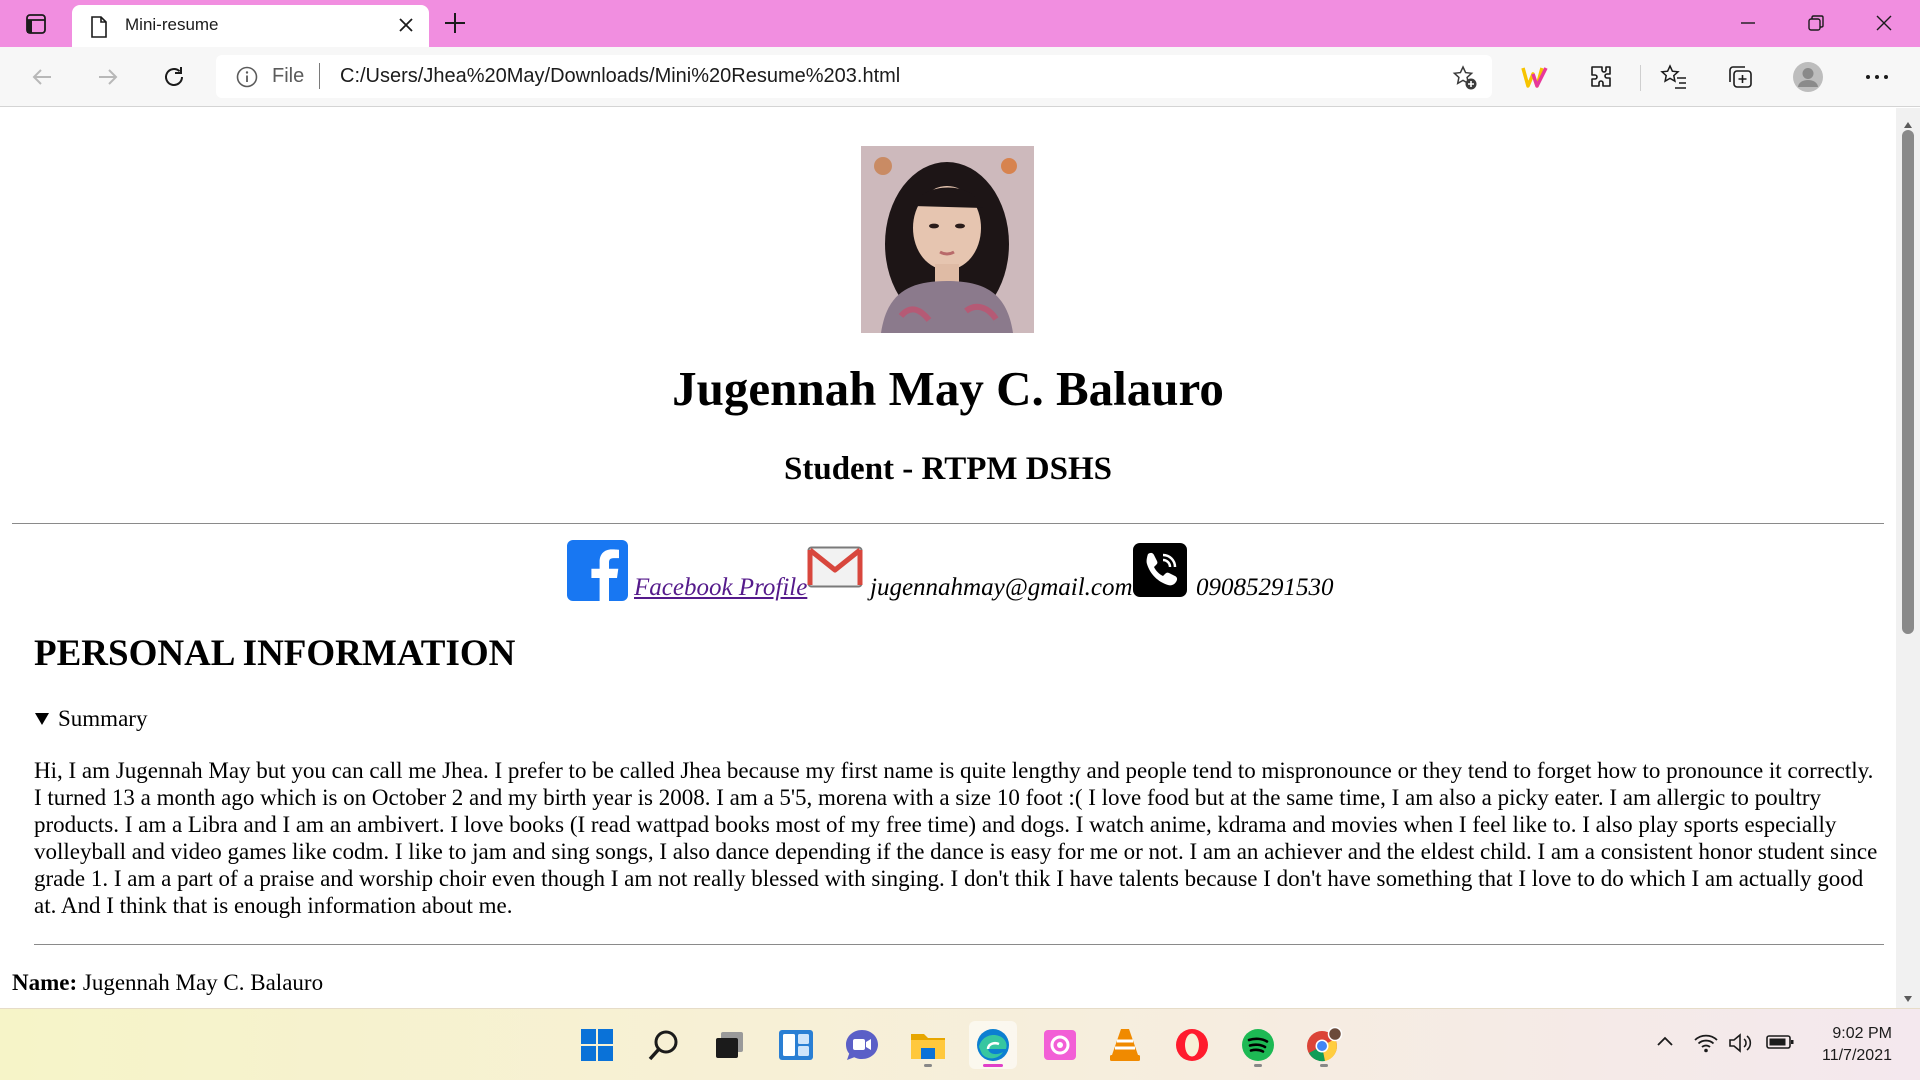  What do you see at coordinates (1780, 1044) in the screenshot?
I see `battery-icon` at bounding box center [1780, 1044].